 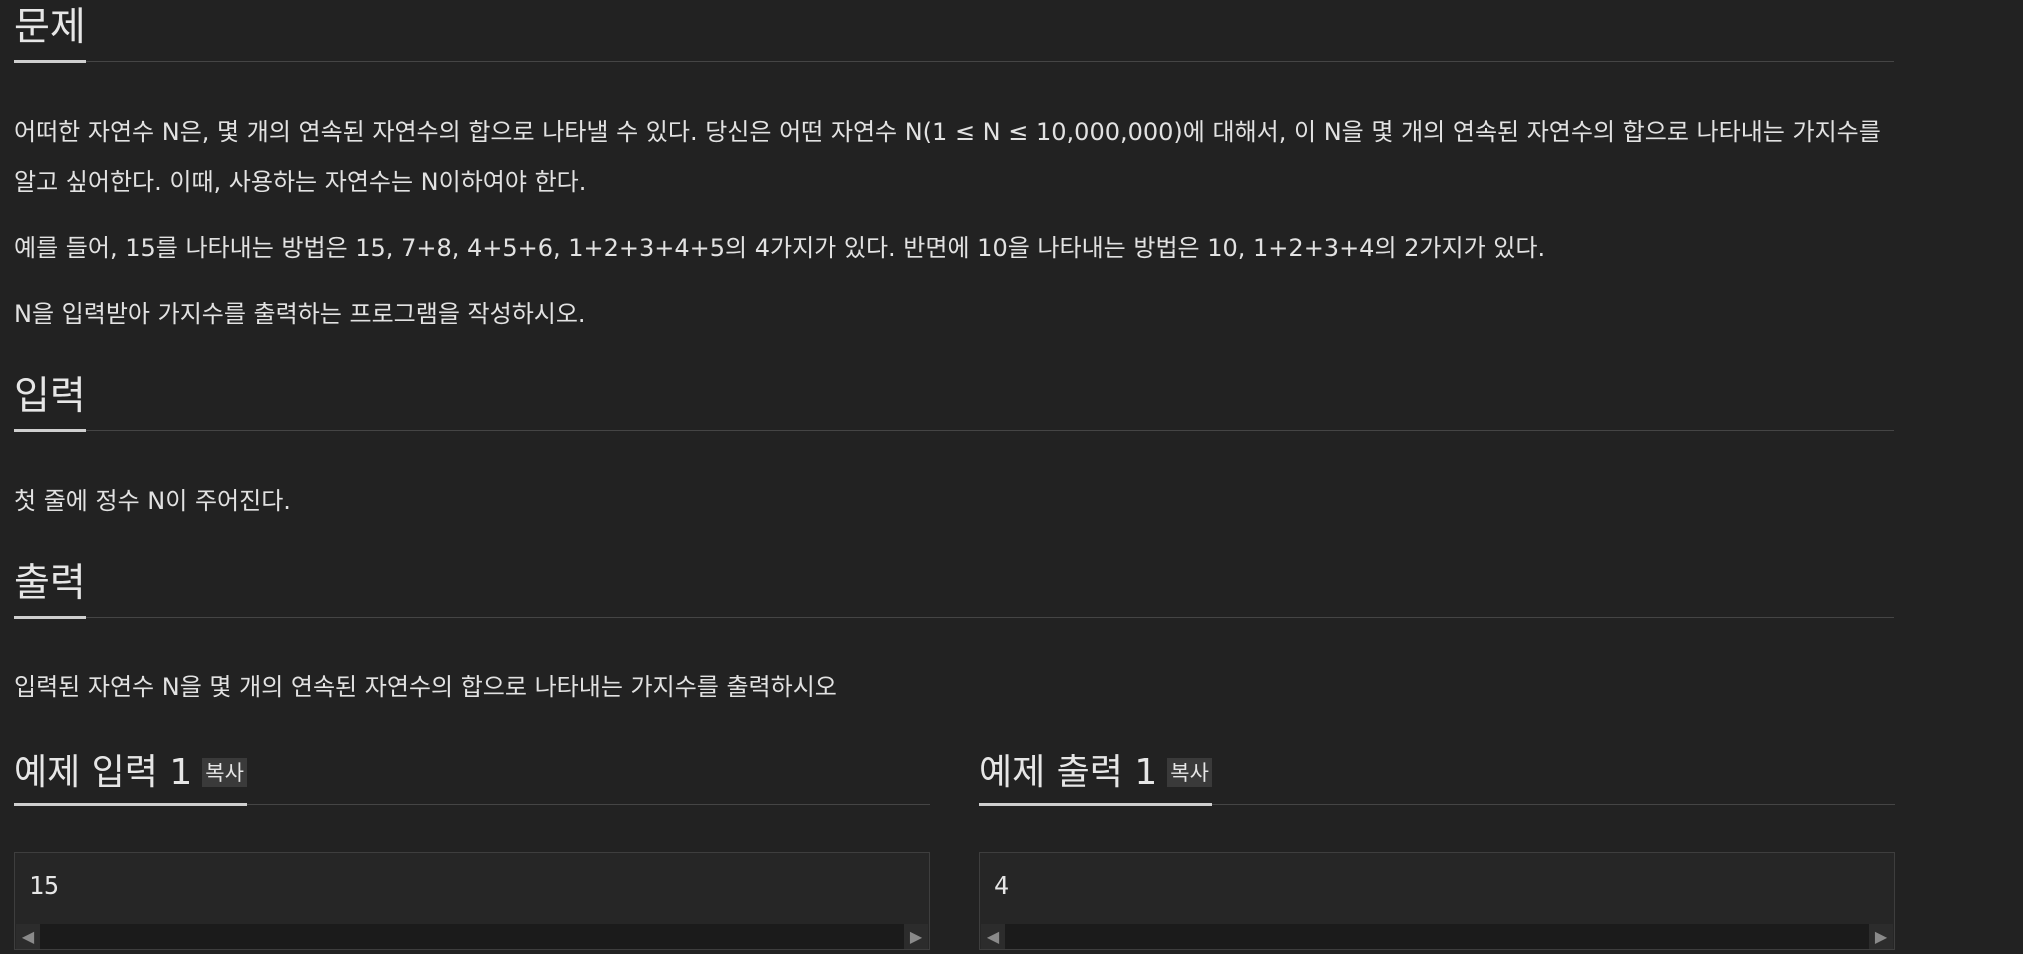 What do you see at coordinates (1189, 772) in the screenshot?
I see `sample-output-copy-button: 복사` at bounding box center [1189, 772].